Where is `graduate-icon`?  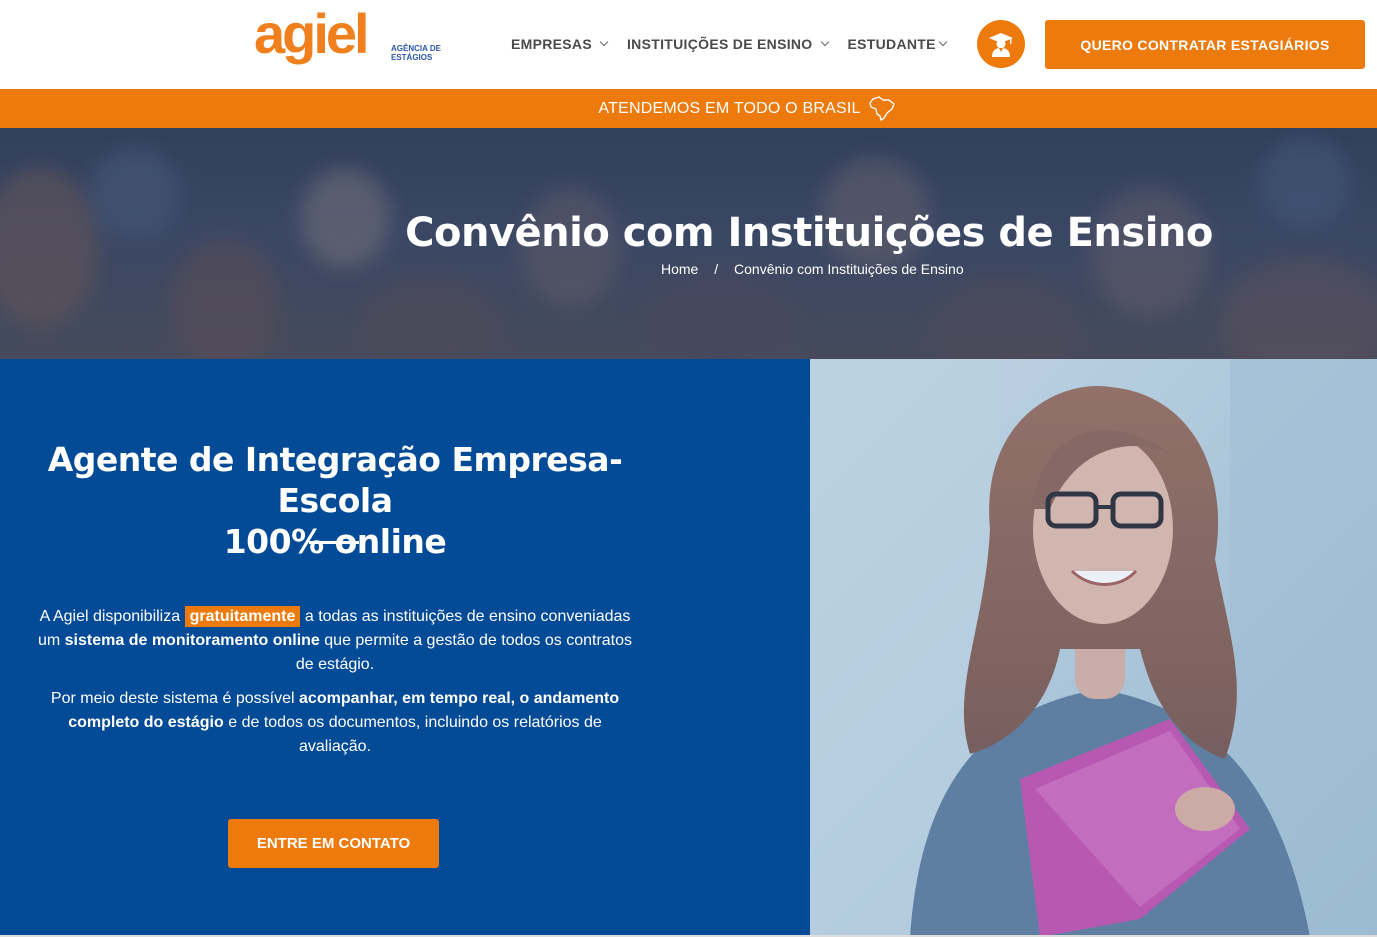
graduate-icon is located at coordinates (1001, 45).